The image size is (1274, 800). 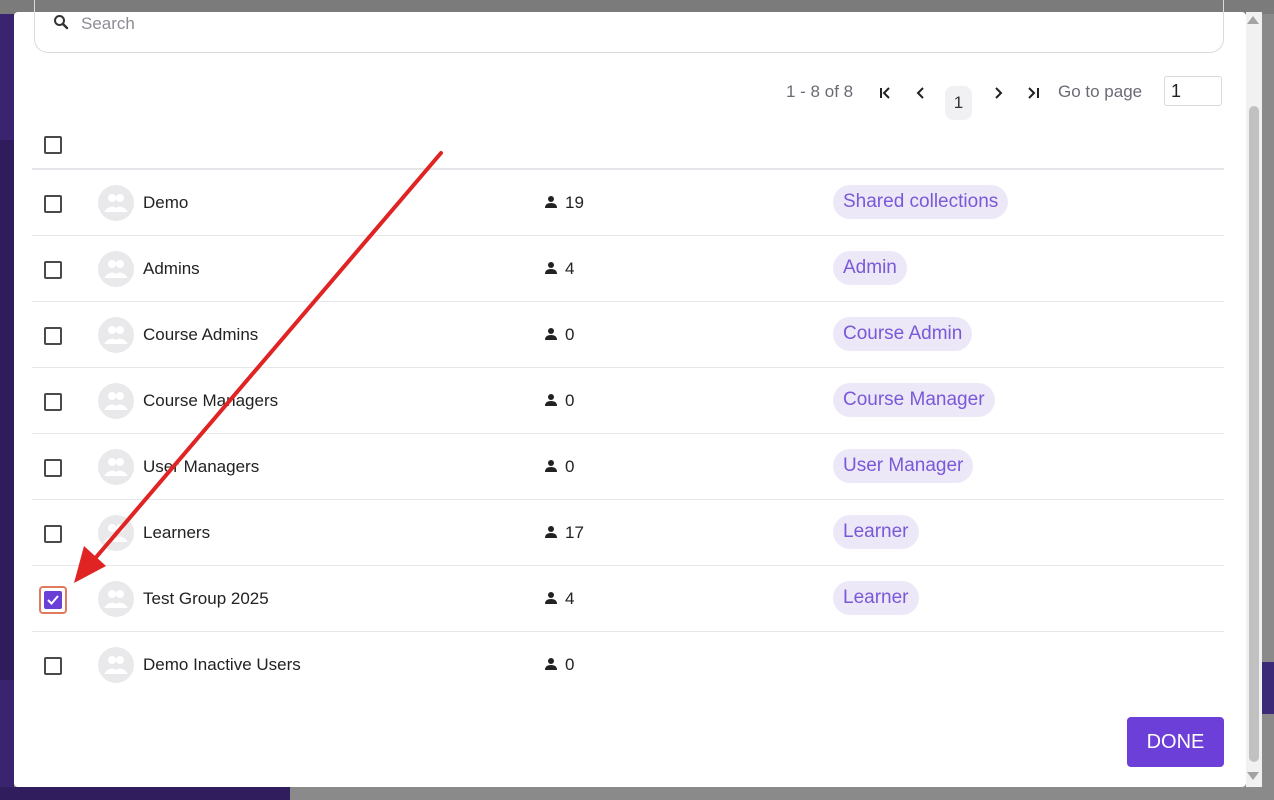 I want to click on group-name: Admins, so click(x=171, y=268).